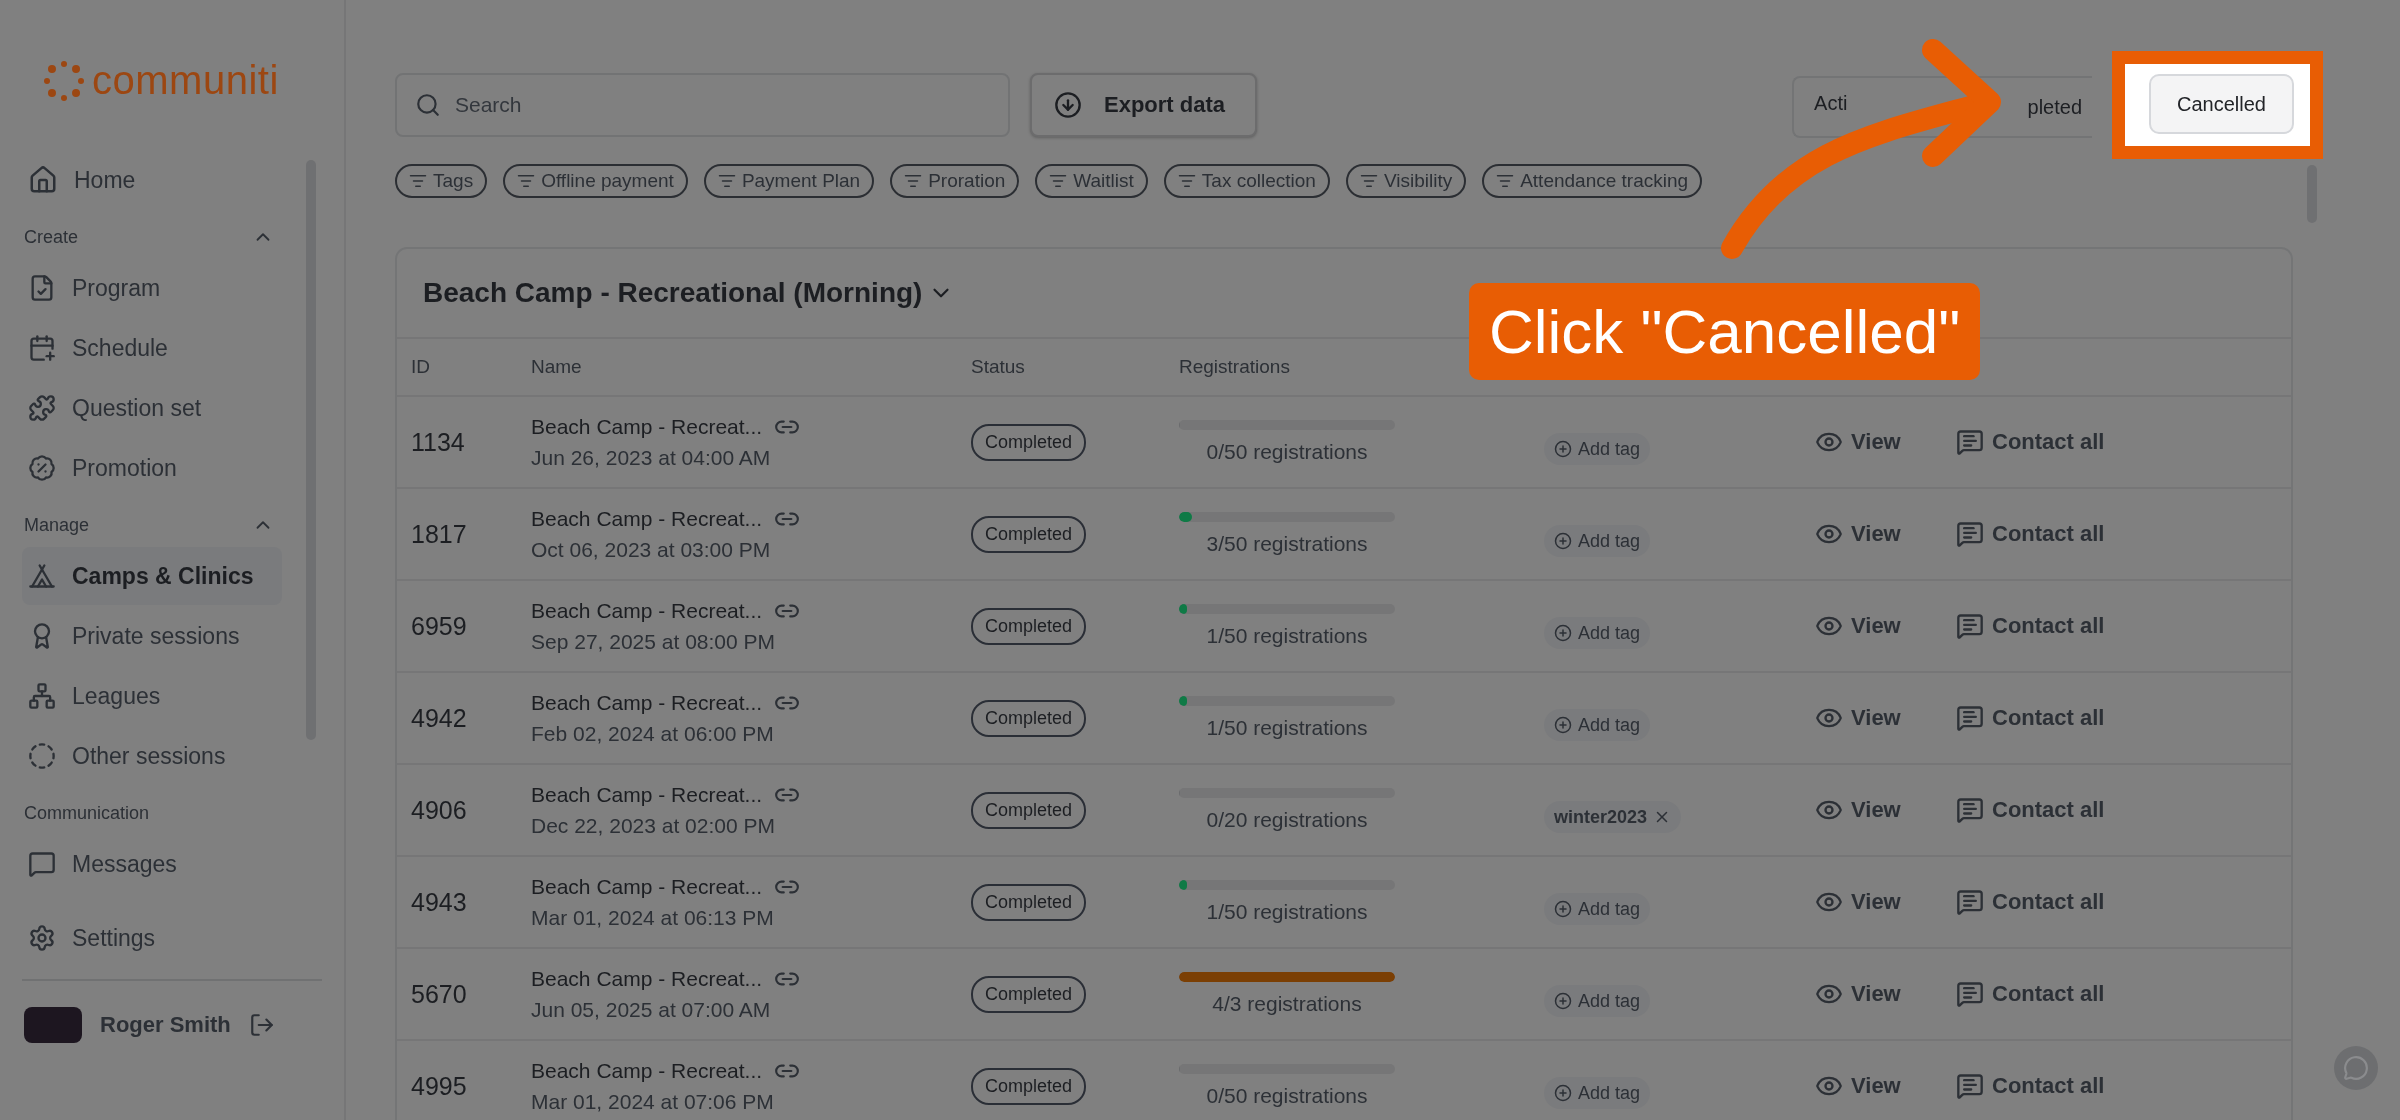  What do you see at coordinates (439, 1086) in the screenshot?
I see `id-cell-text: 4995` at bounding box center [439, 1086].